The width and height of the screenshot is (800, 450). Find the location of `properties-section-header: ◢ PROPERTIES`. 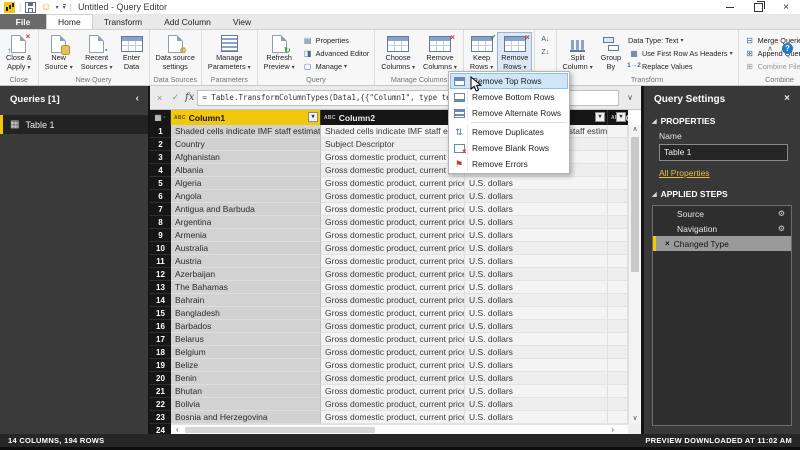

properties-section-header: ◢ PROPERTIES is located at coordinates (722, 121).